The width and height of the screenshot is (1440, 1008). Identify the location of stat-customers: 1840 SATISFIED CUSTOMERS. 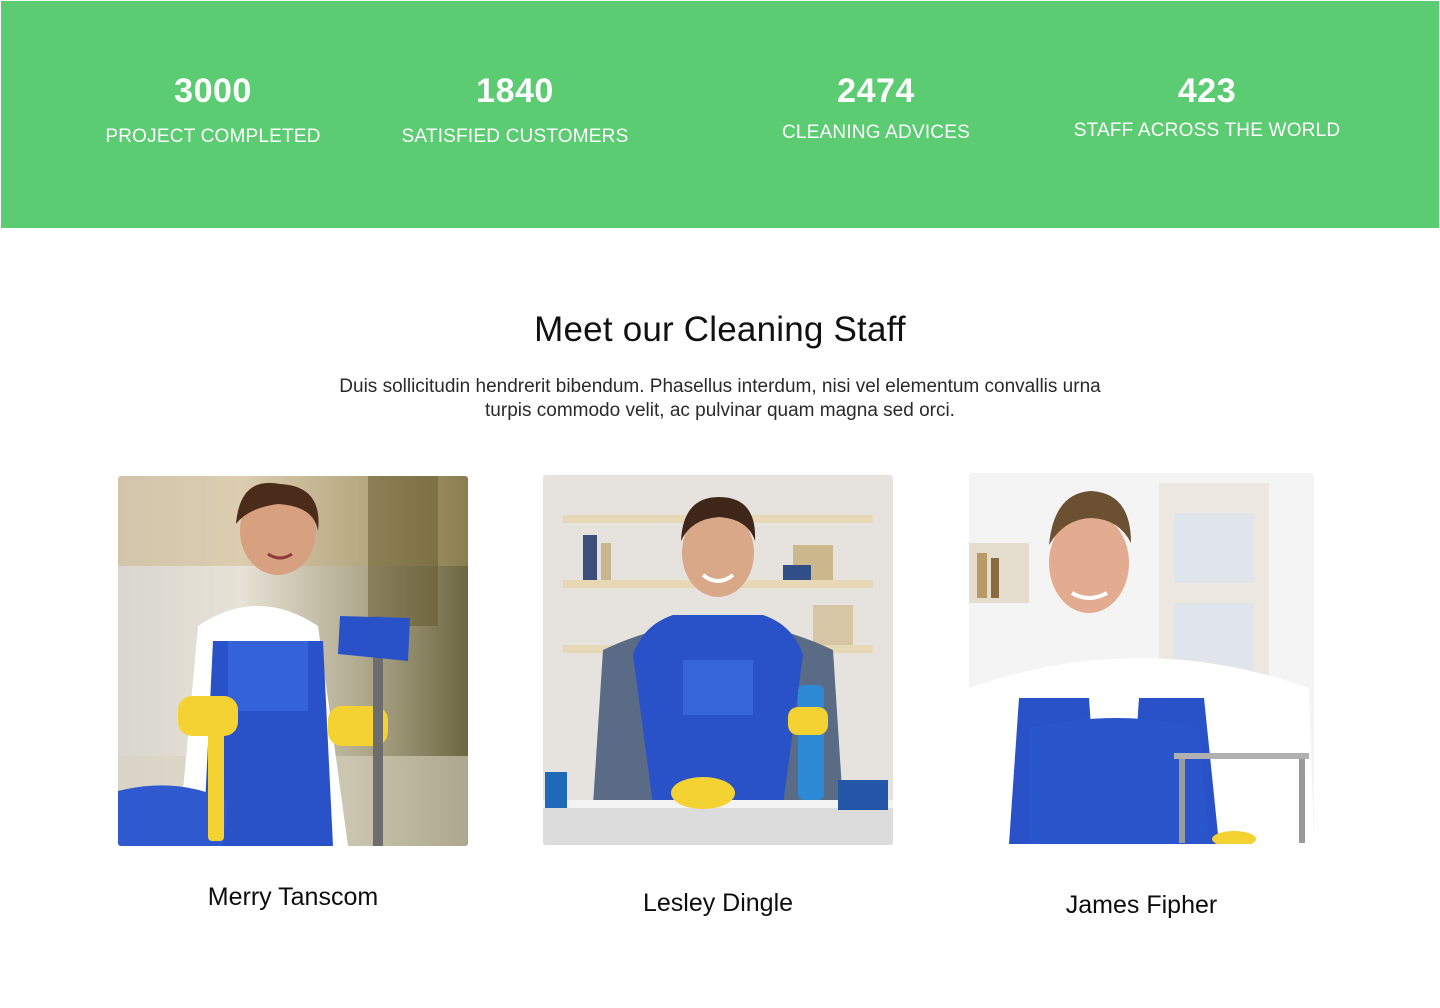
(515, 110).